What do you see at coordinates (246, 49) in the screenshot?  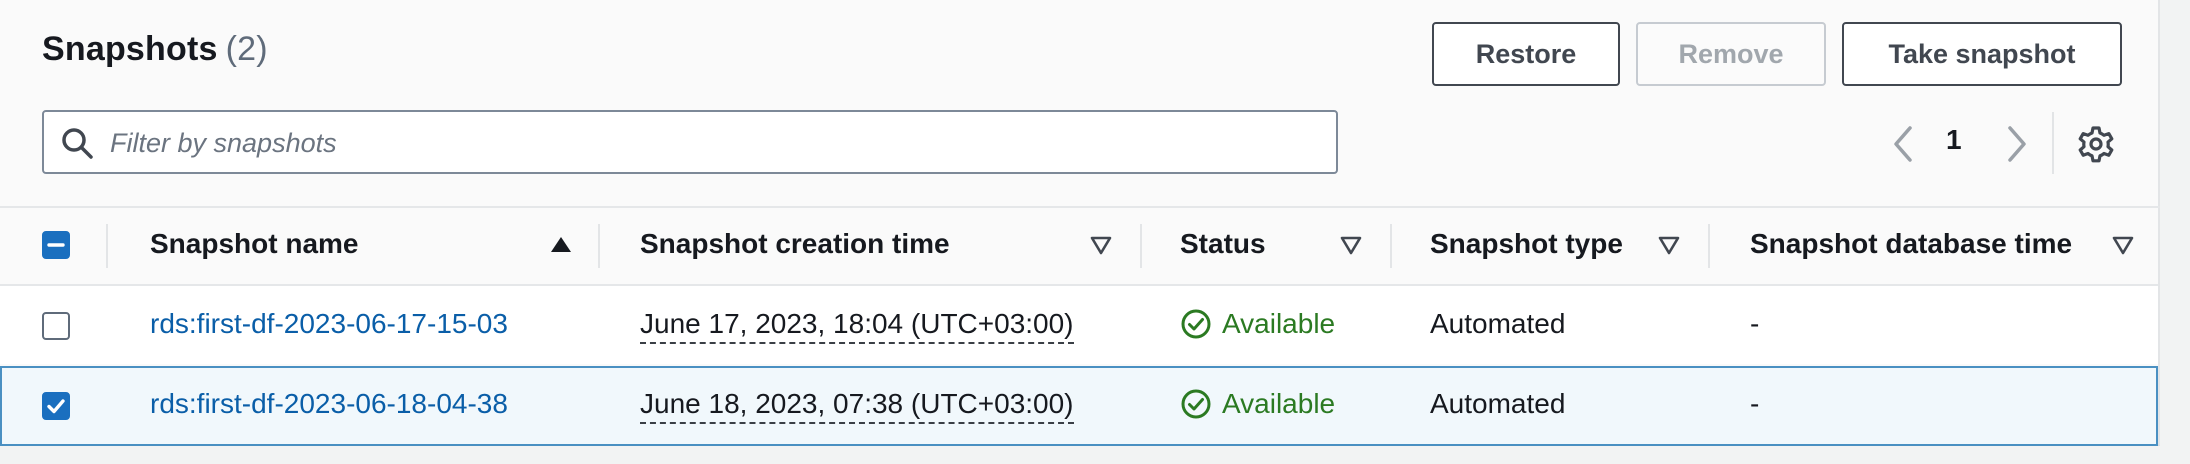 I see `snapshot-count: (2)` at bounding box center [246, 49].